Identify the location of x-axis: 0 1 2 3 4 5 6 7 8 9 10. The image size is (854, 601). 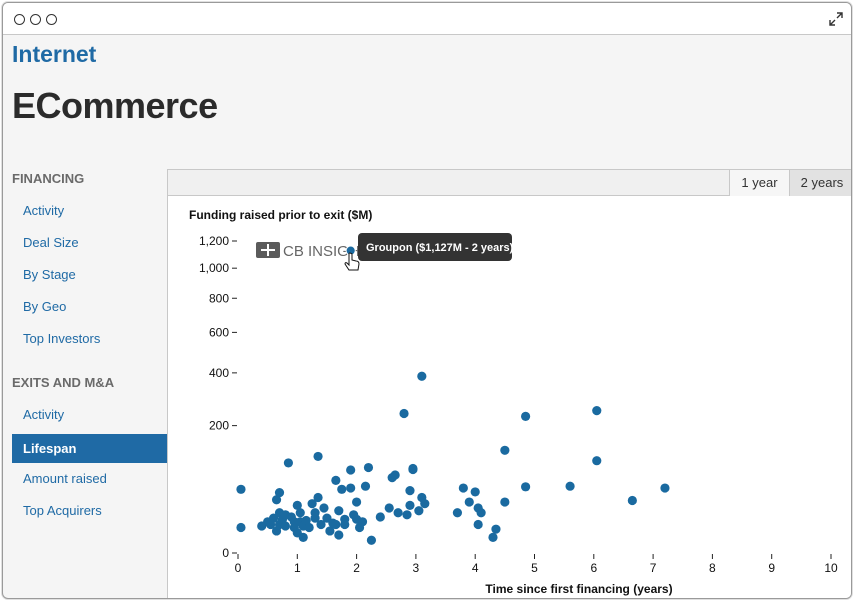
(536, 564).